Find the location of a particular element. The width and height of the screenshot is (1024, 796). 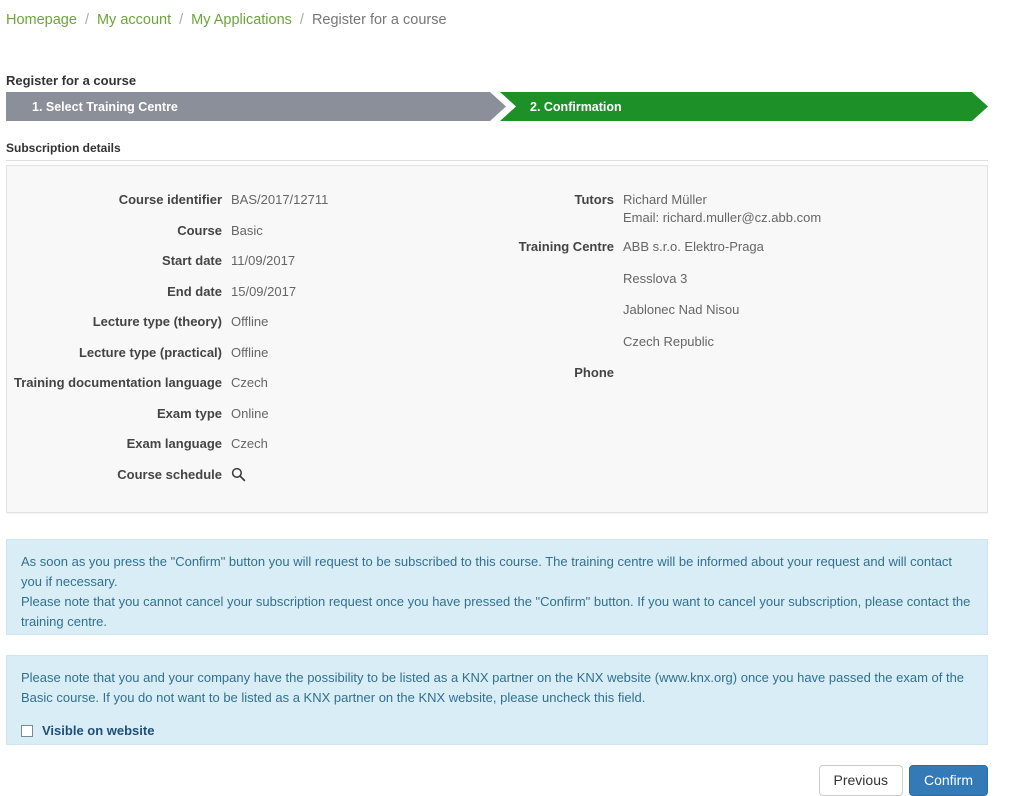

detail-label: Course identifier is located at coordinates (170, 199).